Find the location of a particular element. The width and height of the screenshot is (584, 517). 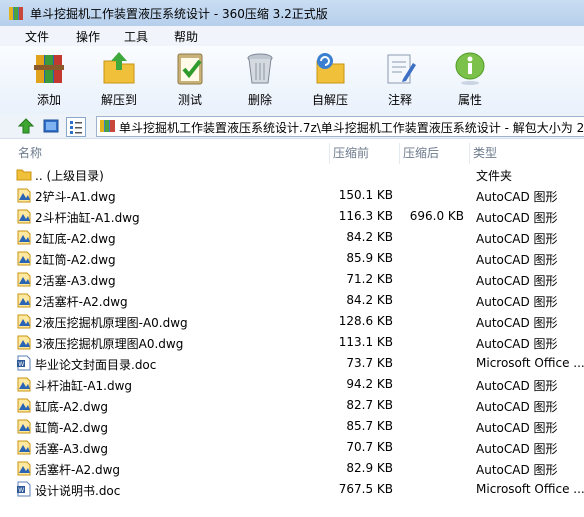

file-row: 缸筒-A2.dwg 85.7 KB AutoCAD 图形 is located at coordinates (292, 426).